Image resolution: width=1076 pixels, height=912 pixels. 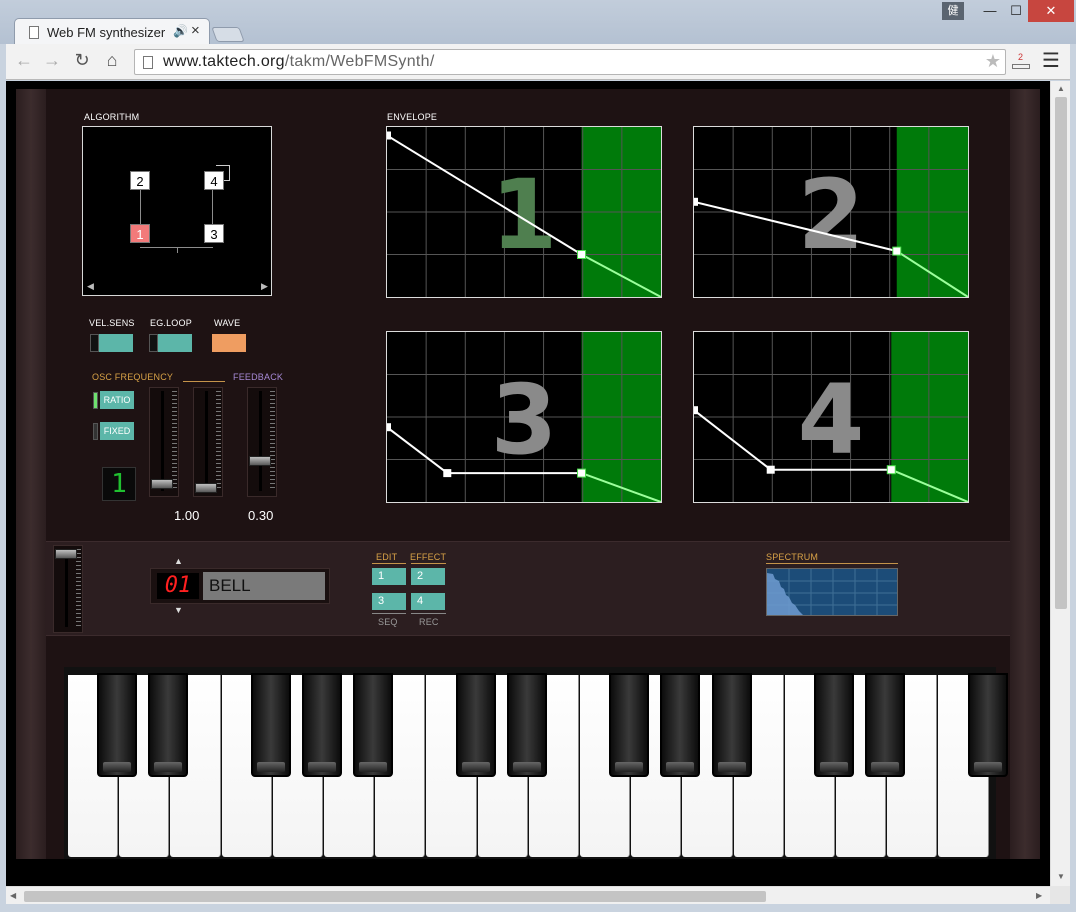 What do you see at coordinates (832, 592) in the screenshot?
I see `spectrum-display` at bounding box center [832, 592].